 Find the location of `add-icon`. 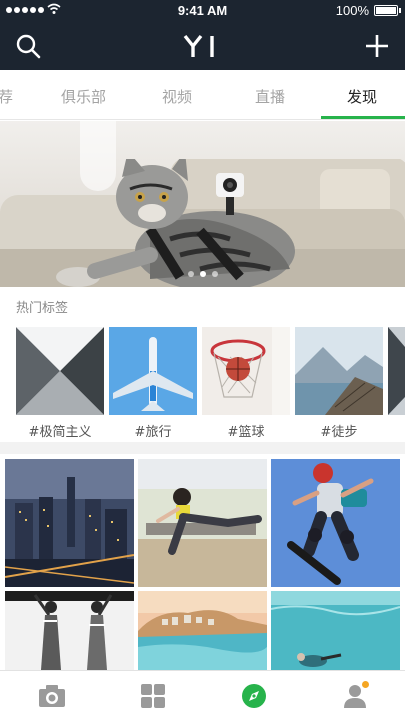

add-icon is located at coordinates (377, 46).